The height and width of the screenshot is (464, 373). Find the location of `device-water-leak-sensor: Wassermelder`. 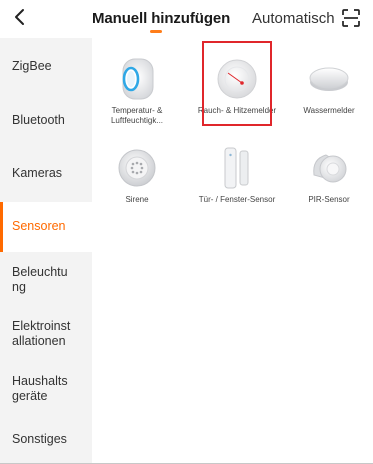

device-water-leak-sensor: Wassermelder is located at coordinates (328, 86).